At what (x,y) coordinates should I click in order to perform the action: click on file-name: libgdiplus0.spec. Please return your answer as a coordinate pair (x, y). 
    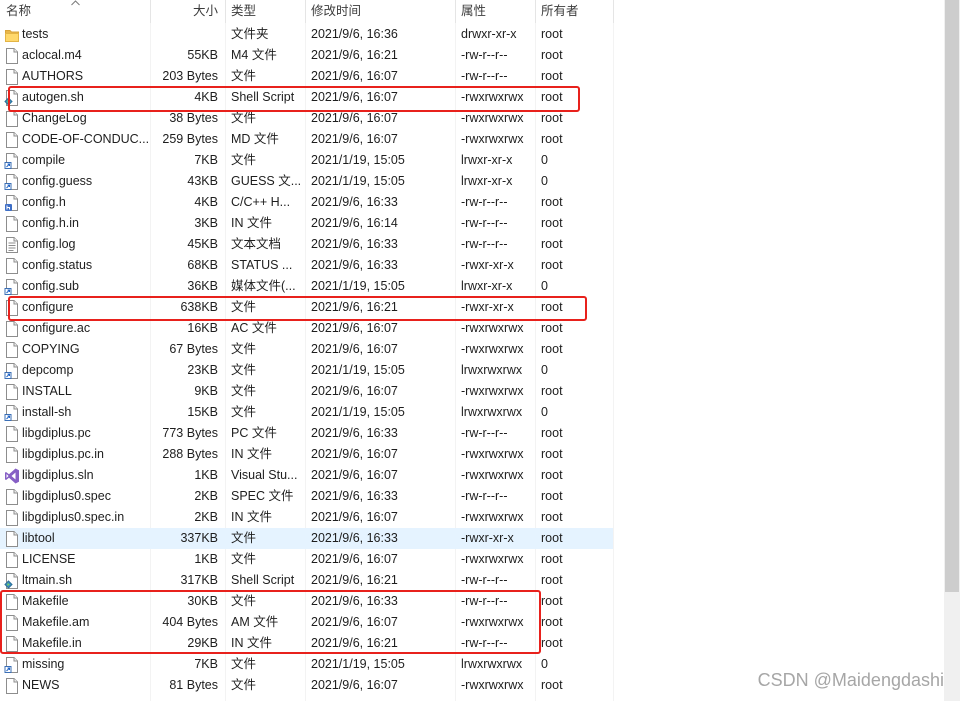
    Looking at the image, I should click on (66, 496).